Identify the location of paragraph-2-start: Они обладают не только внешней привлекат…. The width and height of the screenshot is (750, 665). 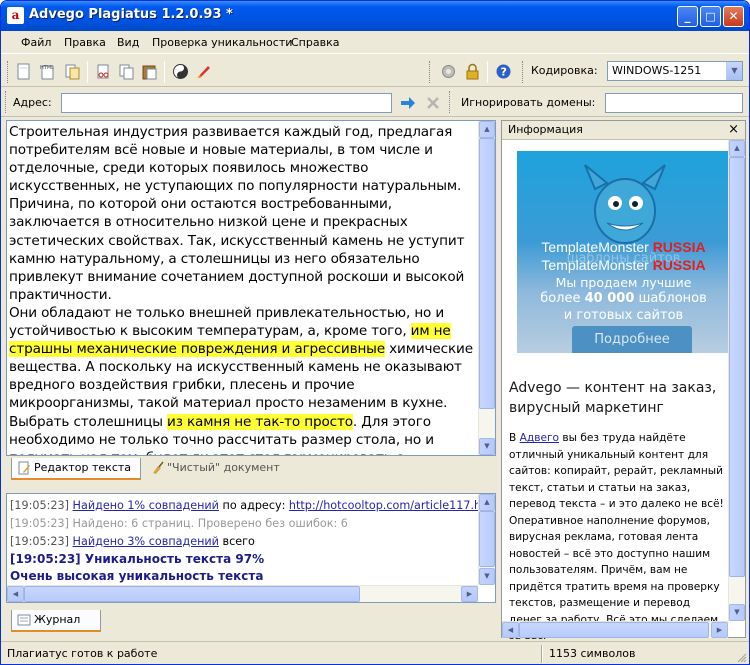
(227, 322).